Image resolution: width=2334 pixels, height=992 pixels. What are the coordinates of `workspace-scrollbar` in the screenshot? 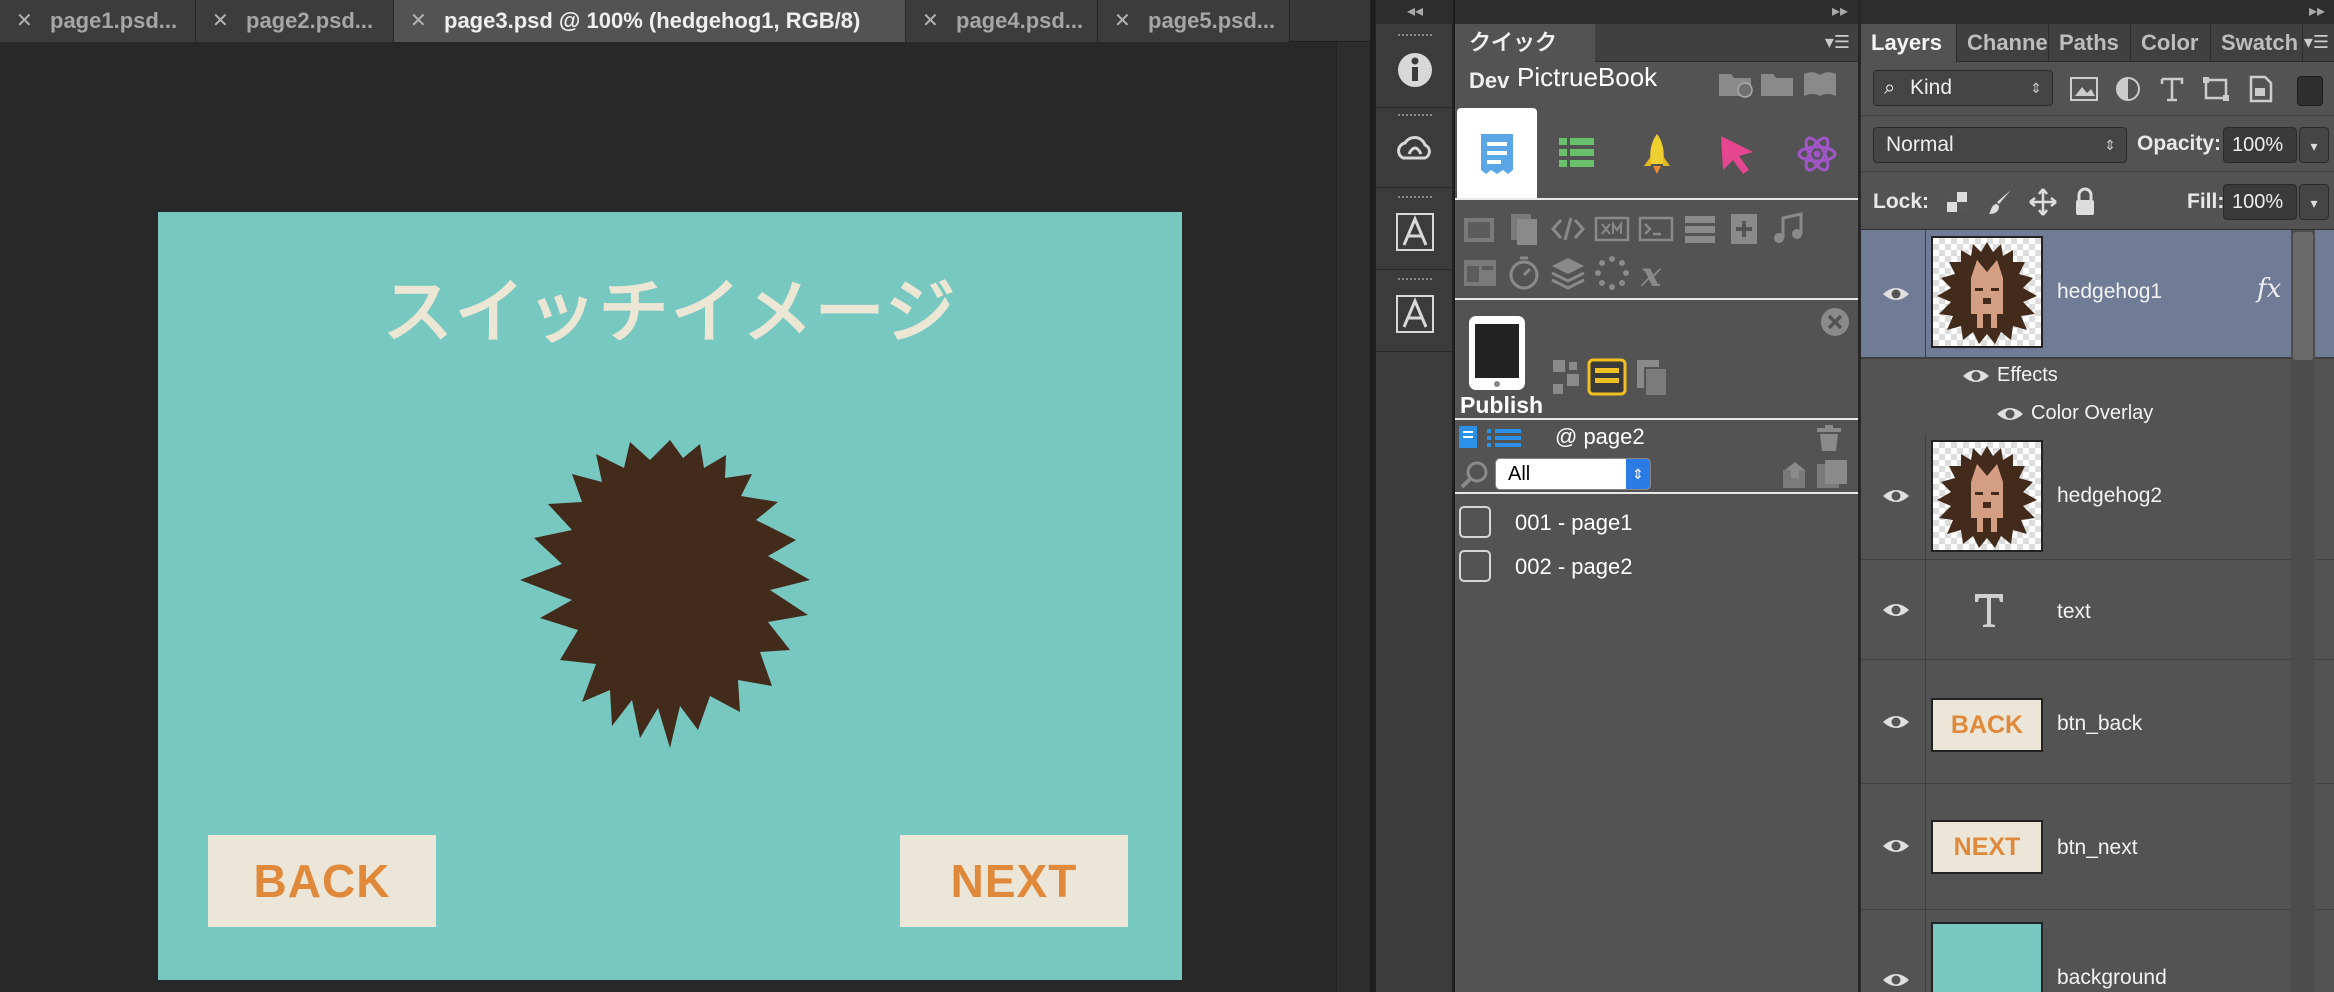 It's located at (1353, 517).